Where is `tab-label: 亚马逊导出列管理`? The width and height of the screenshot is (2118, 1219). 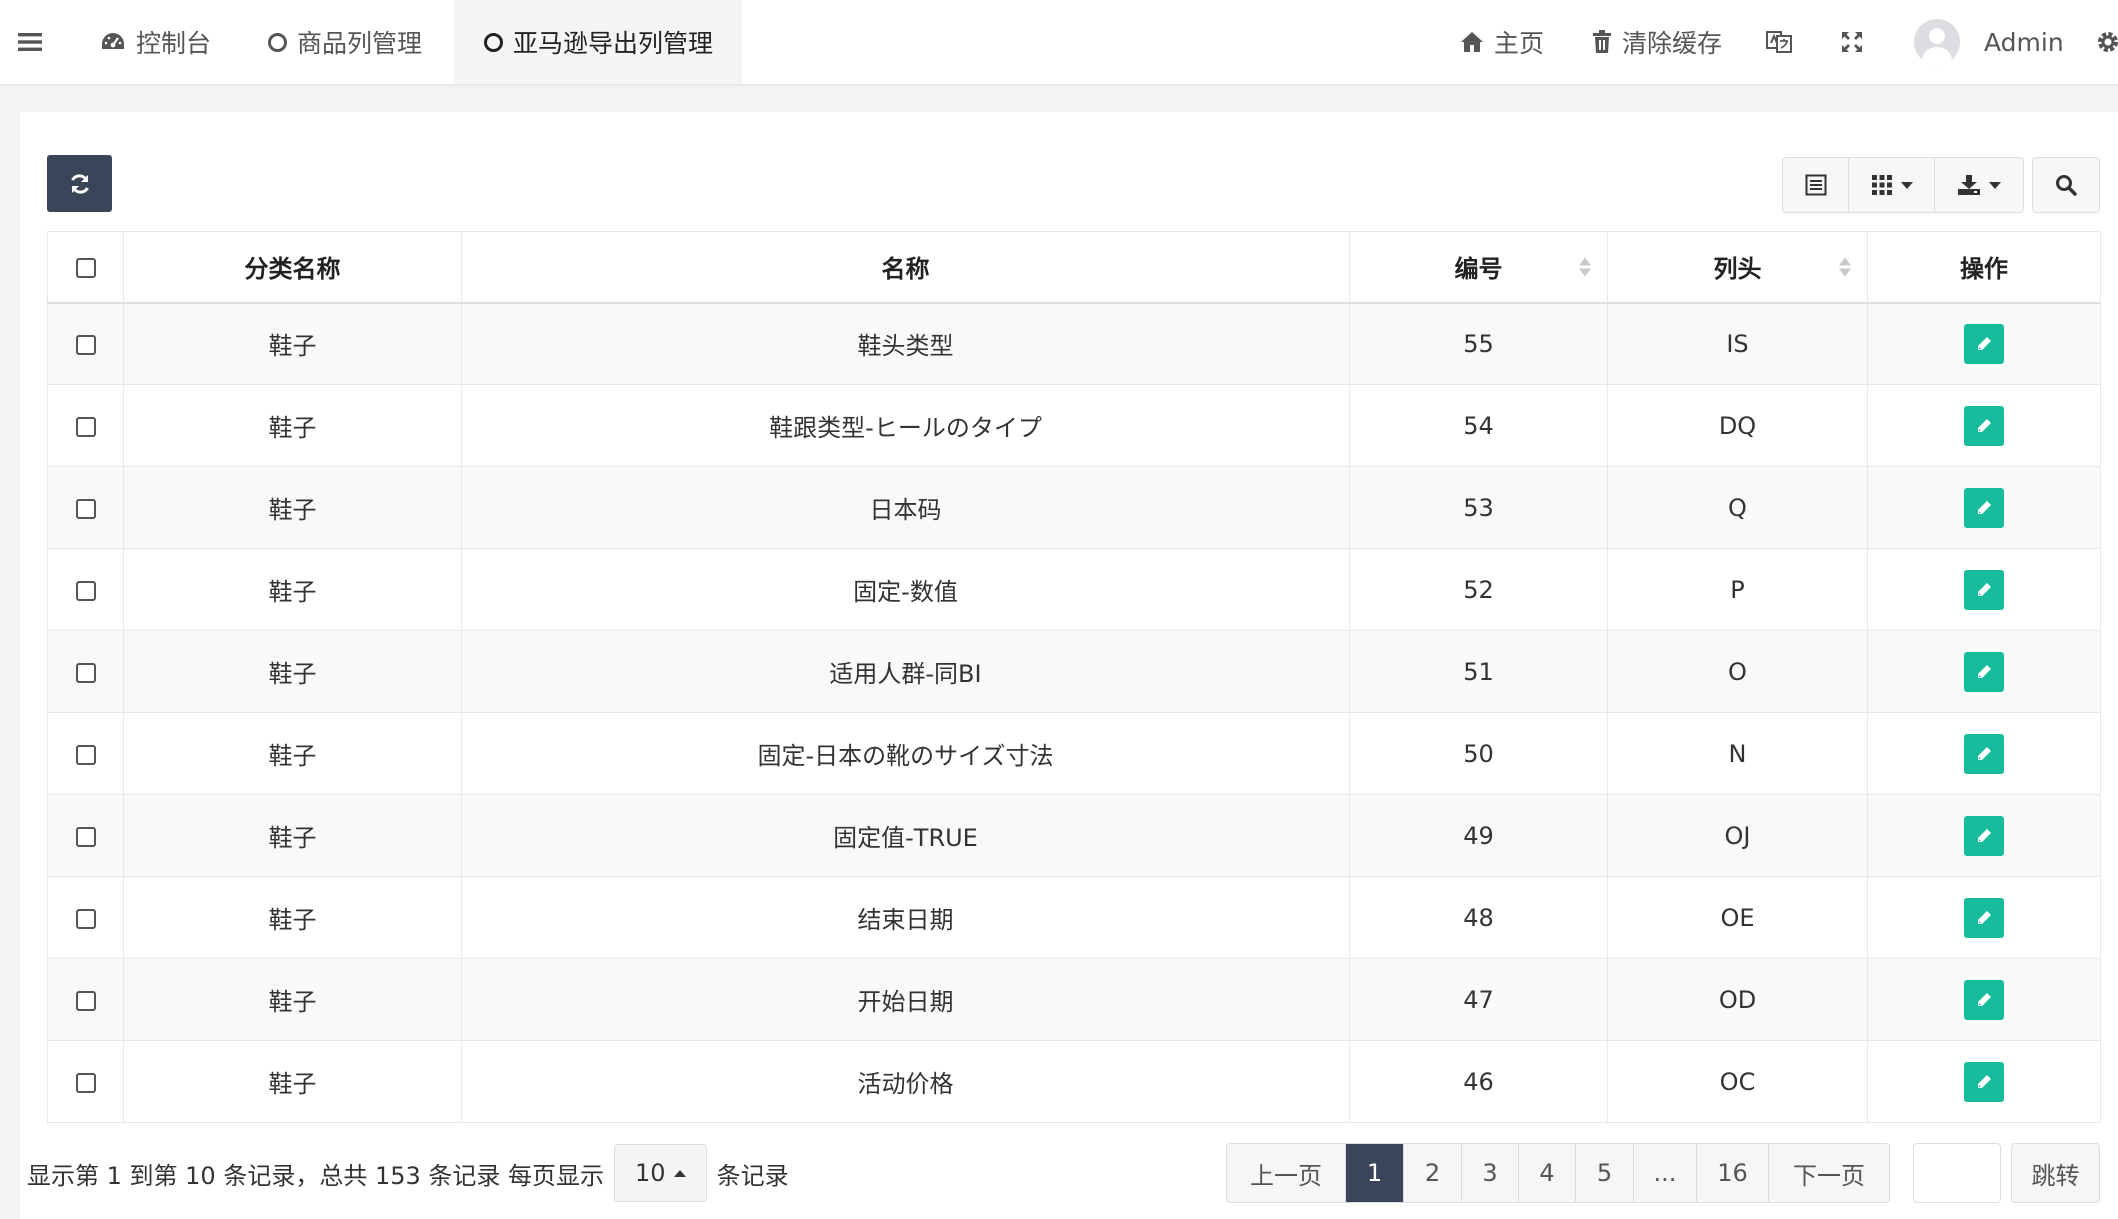
tab-label: 亚马逊导出列管理 is located at coordinates (613, 43).